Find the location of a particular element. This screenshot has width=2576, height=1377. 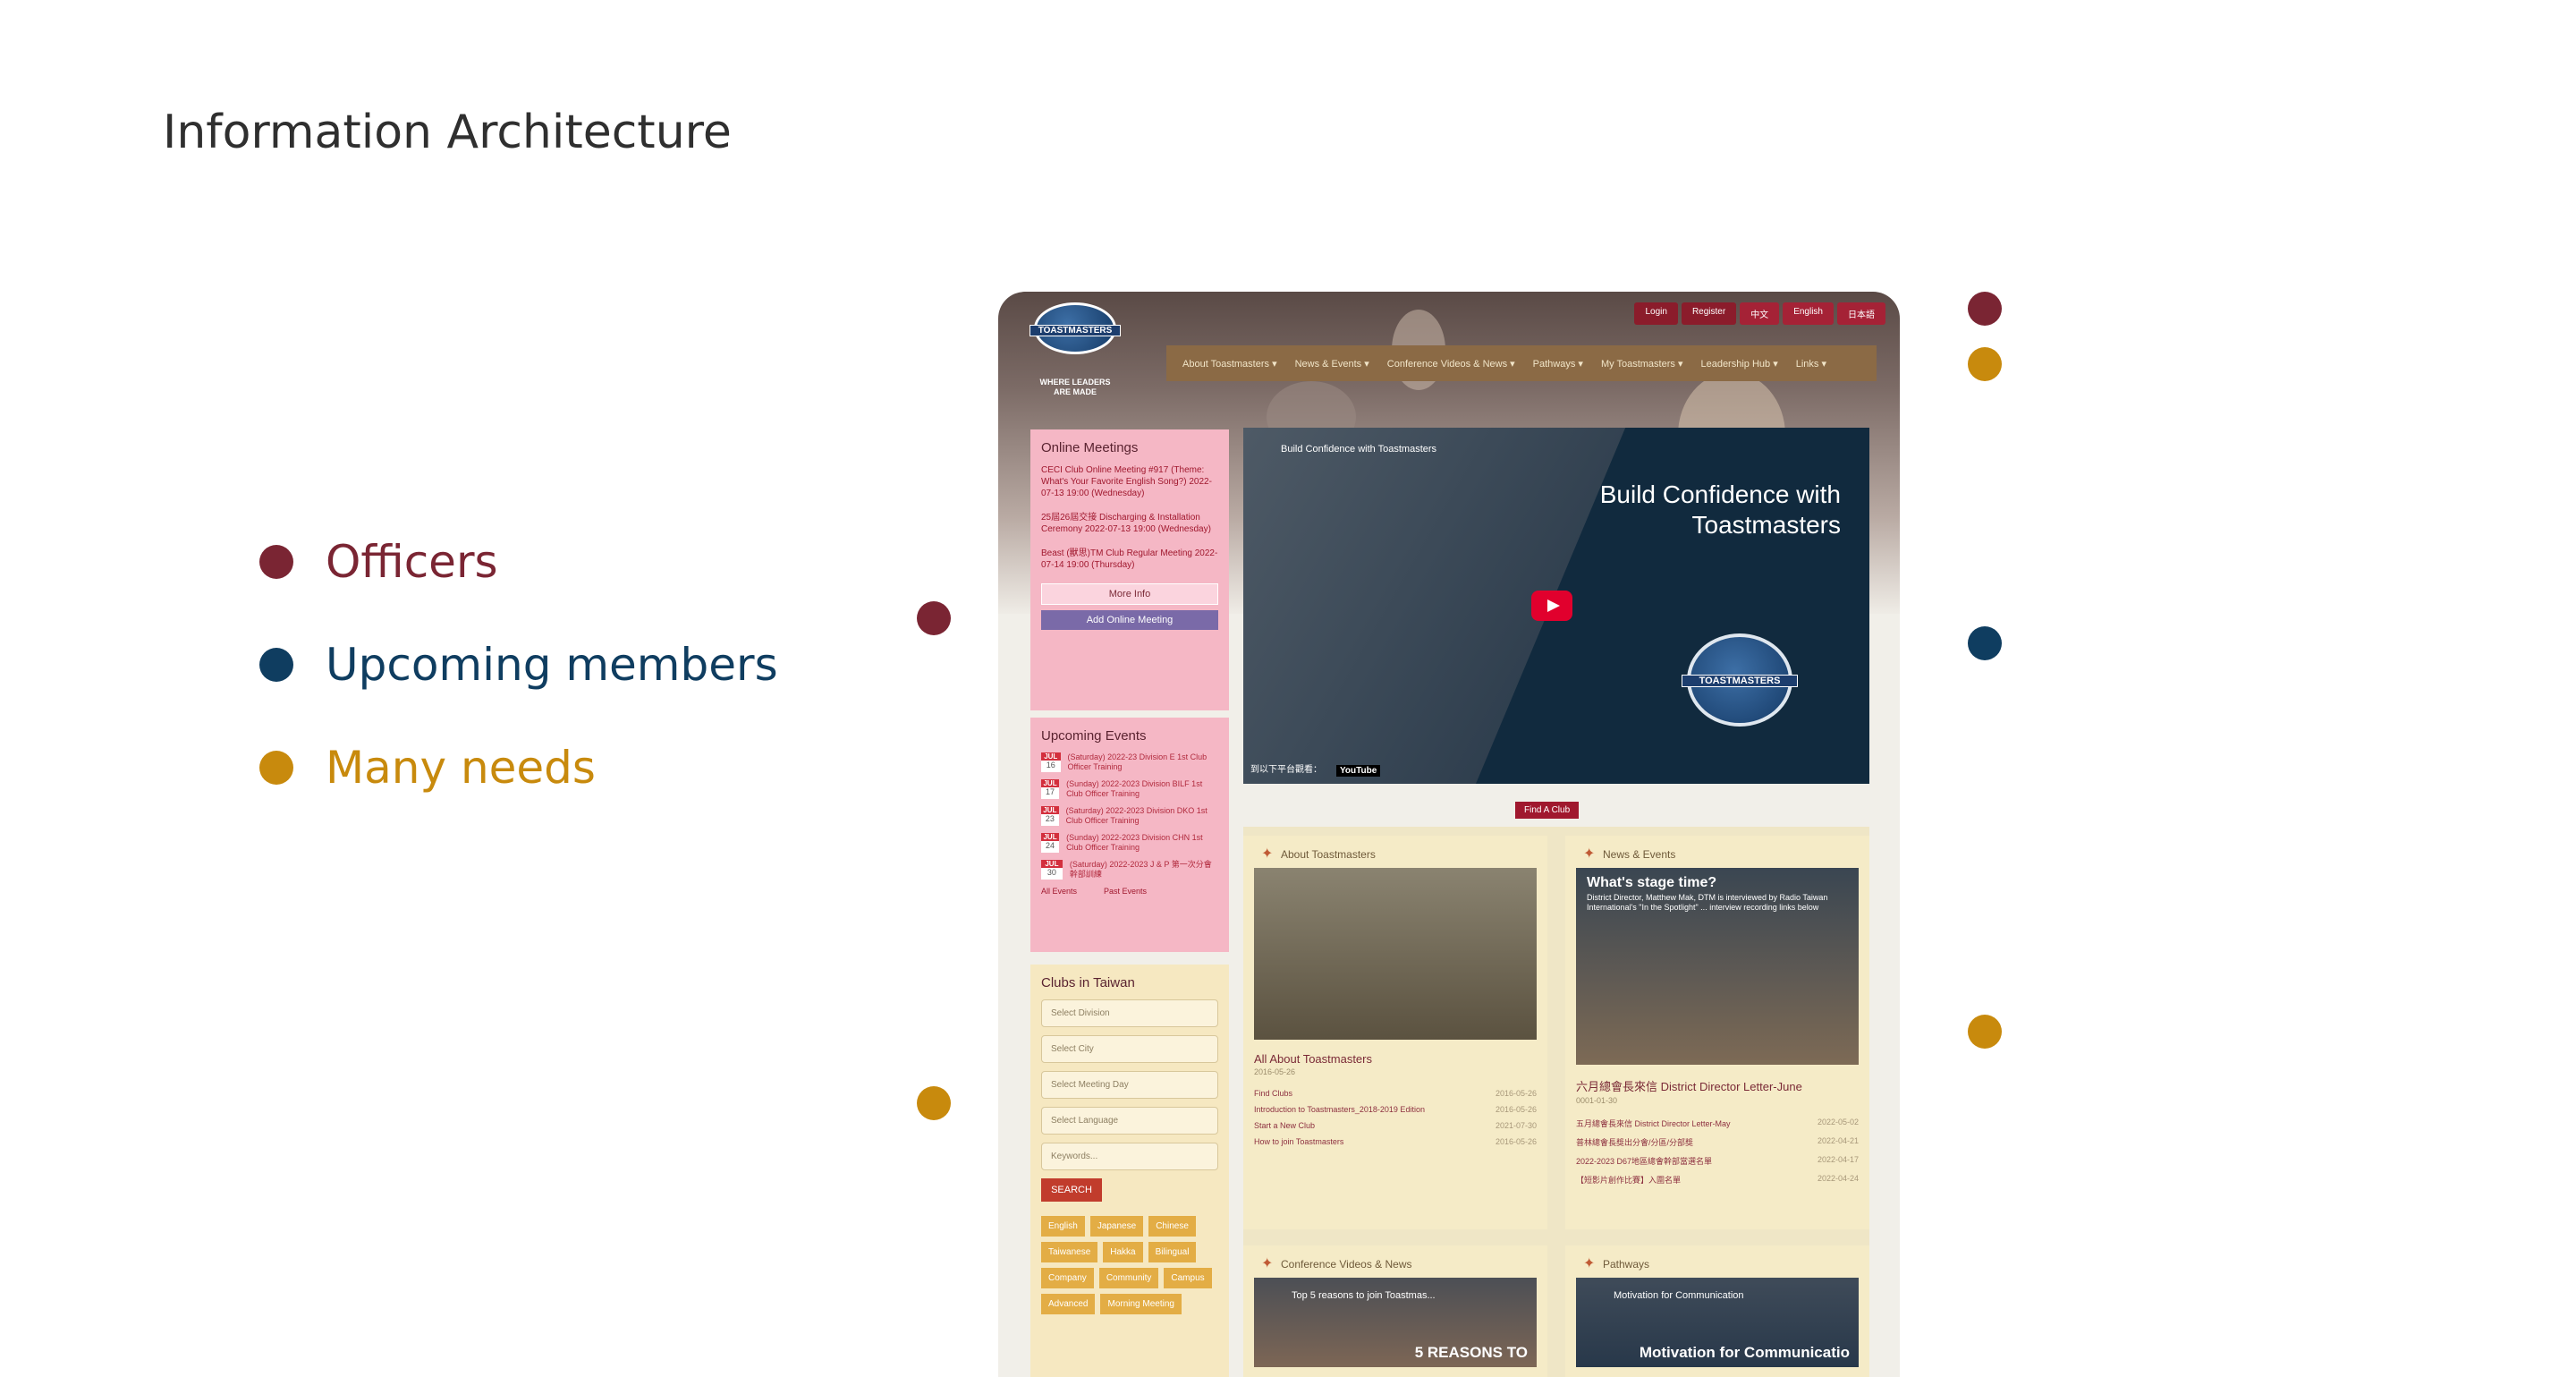

event-links: All Events Past Events is located at coordinates (1129, 891).